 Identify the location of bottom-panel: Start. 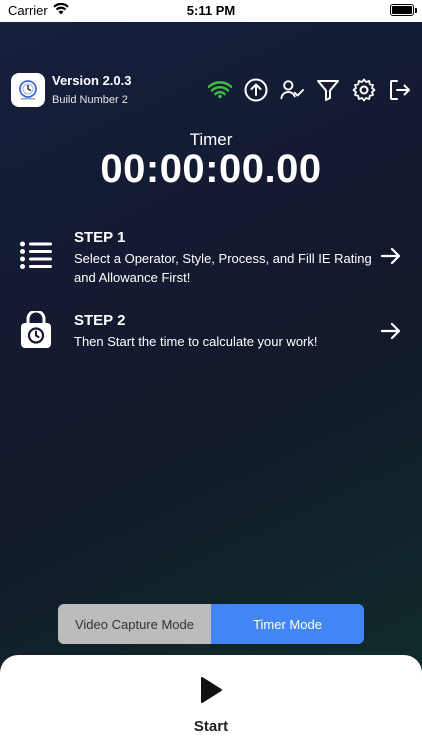
(211, 702).